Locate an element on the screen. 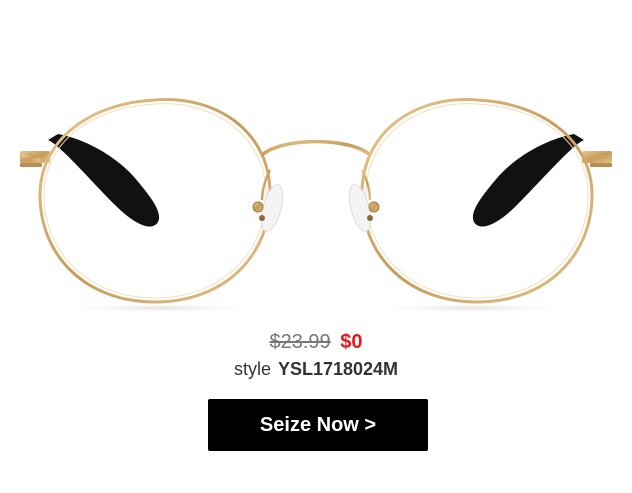 The height and width of the screenshot is (493, 632). style-row: style YSL1718024M is located at coordinates (316, 369).